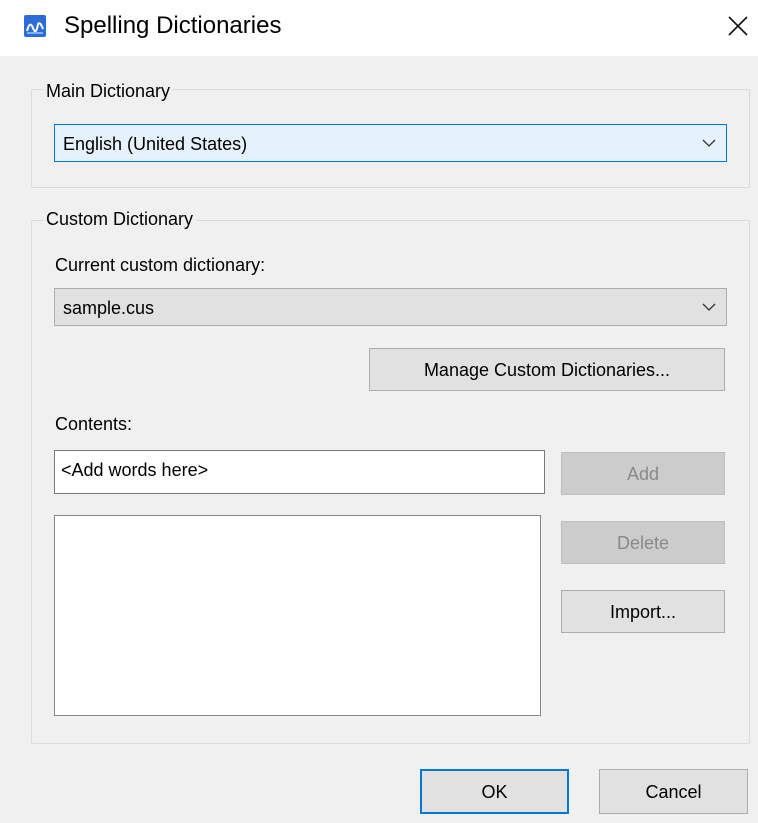  What do you see at coordinates (390, 307) in the screenshot?
I see `custom-dictionary-select: sample.cus` at bounding box center [390, 307].